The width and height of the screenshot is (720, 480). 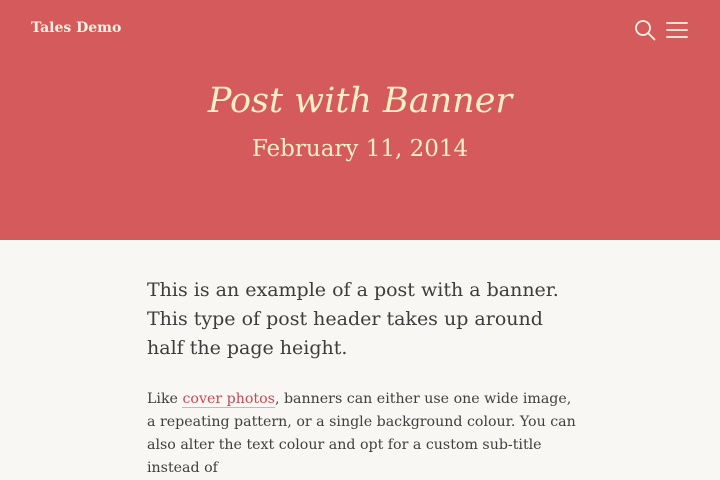 What do you see at coordinates (360, 101) in the screenshot?
I see `post-title: Post with Banner` at bounding box center [360, 101].